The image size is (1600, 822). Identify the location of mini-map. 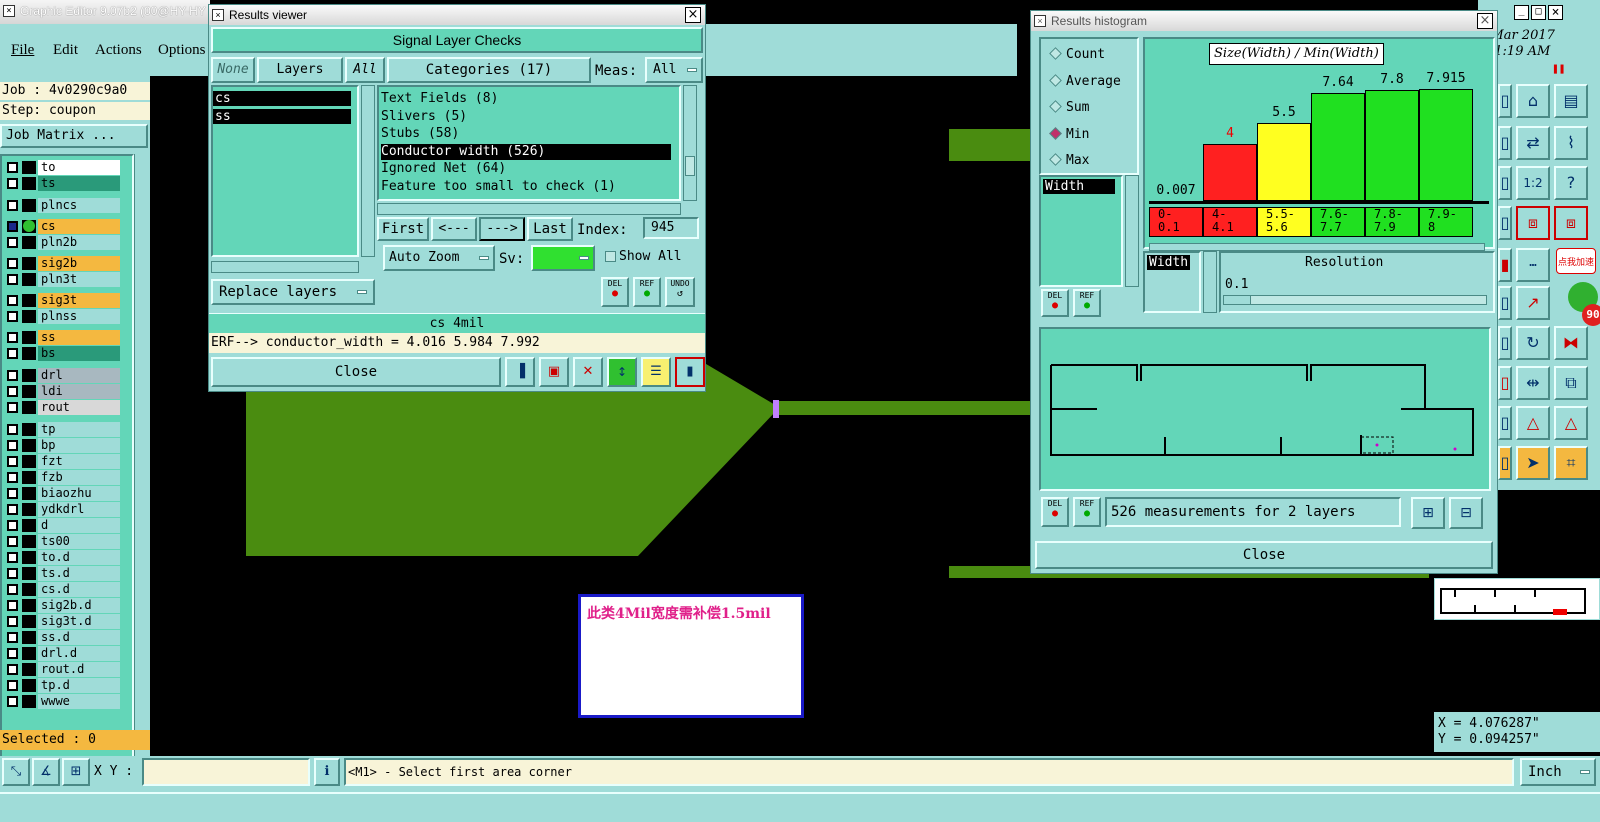
(1517, 599).